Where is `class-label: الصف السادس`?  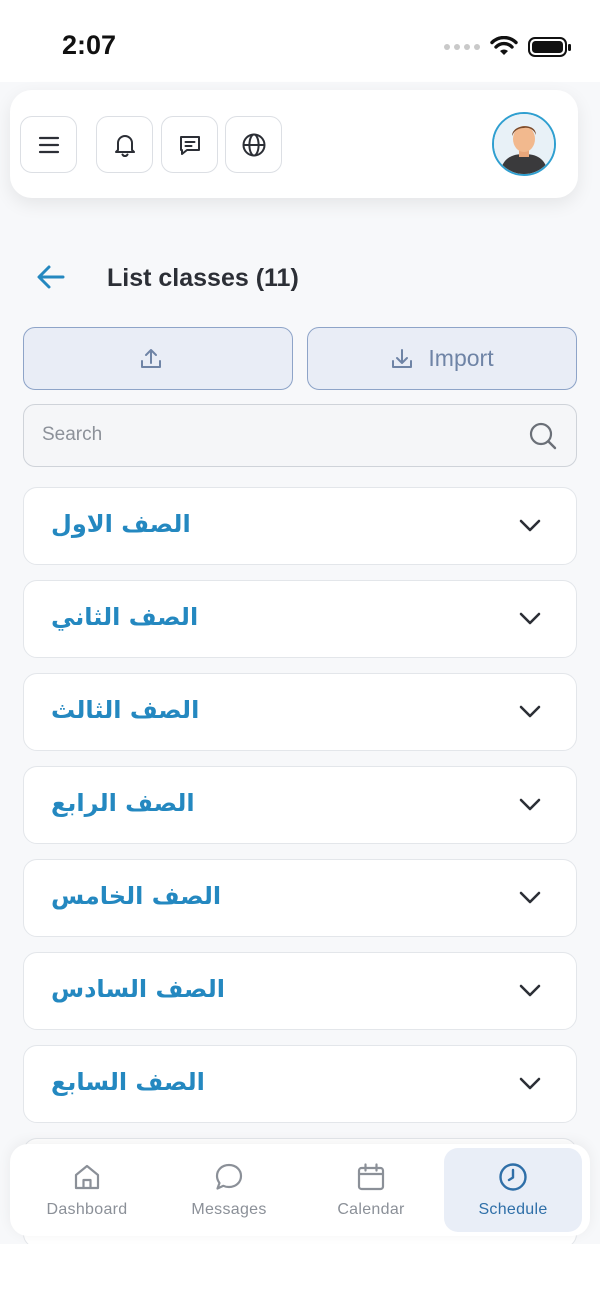
class-label: الصف السادس is located at coordinates (138, 989).